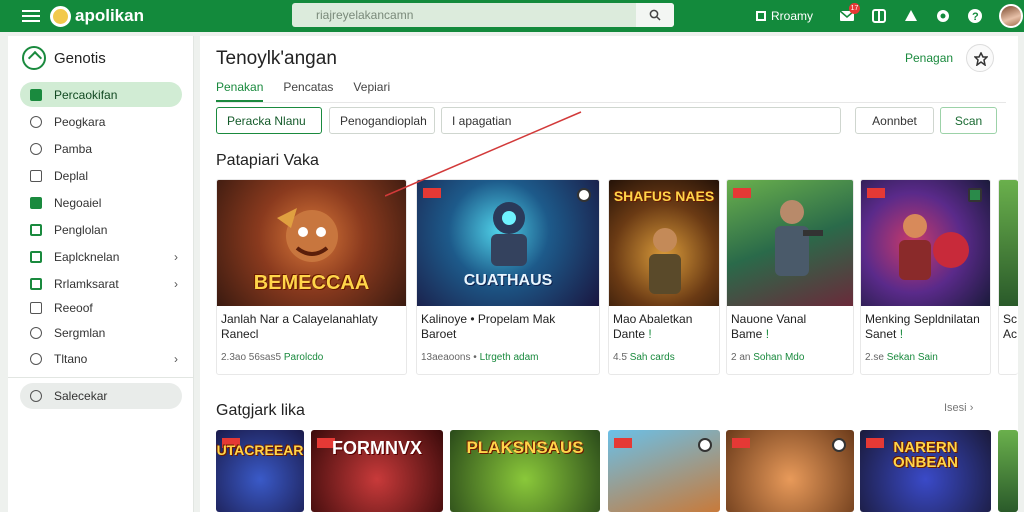 The width and height of the screenshot is (1024, 512). What do you see at coordinates (78, 202) in the screenshot?
I see `sidebar-item-label: Negoaiel` at bounding box center [78, 202].